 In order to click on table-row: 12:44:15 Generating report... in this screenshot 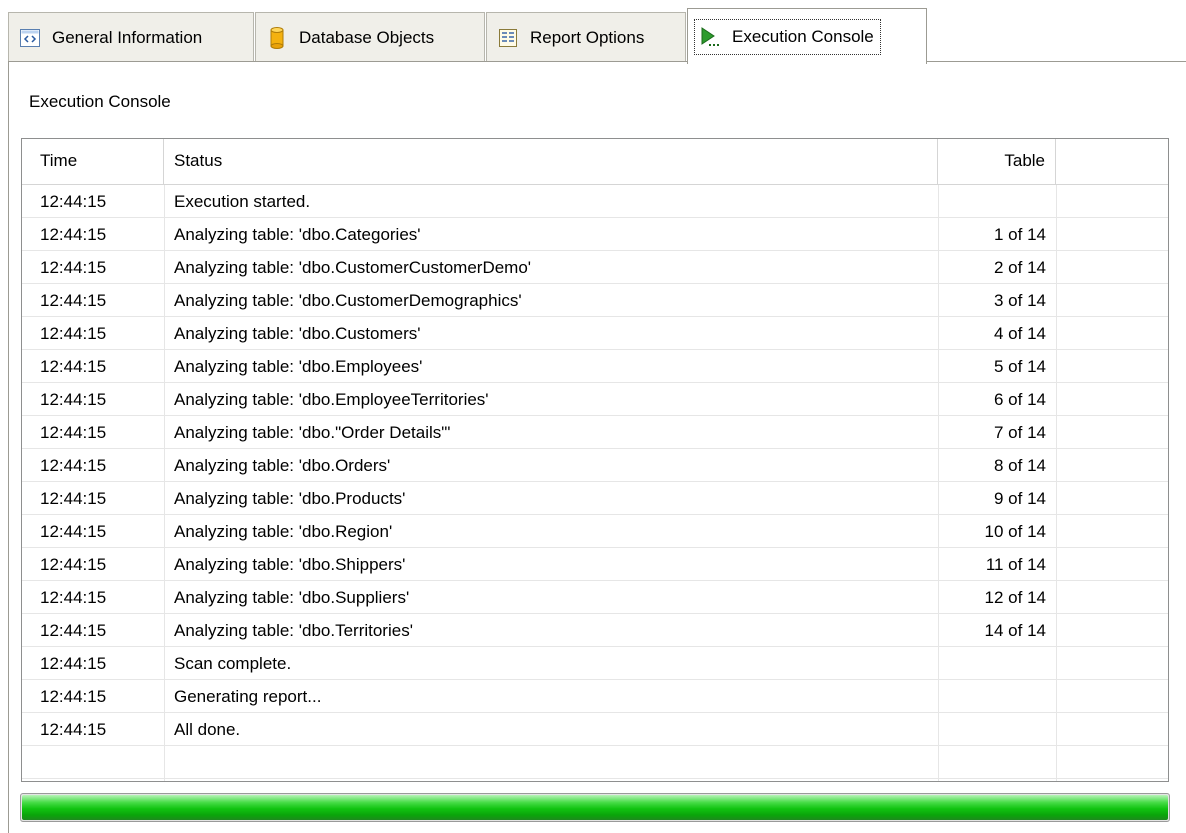, I will do `click(595, 696)`.